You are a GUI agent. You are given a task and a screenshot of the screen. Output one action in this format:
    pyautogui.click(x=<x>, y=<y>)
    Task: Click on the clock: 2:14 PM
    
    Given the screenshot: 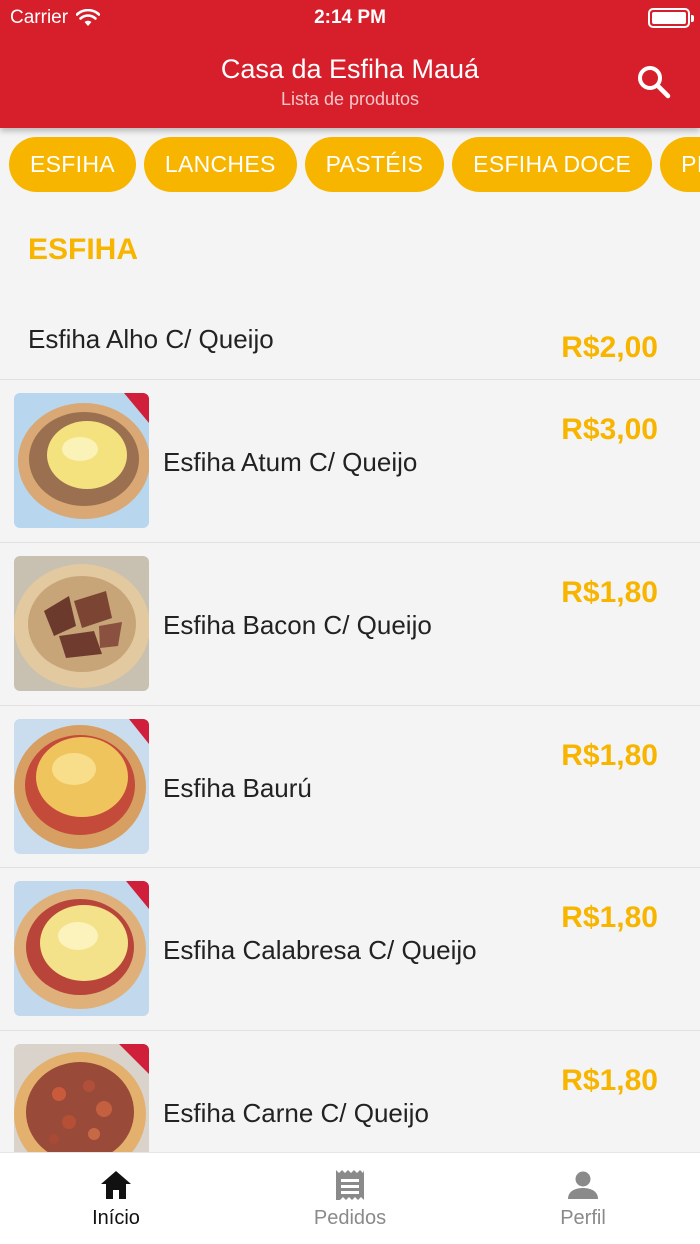 What is the action you would take?
    pyautogui.click(x=350, y=17)
    